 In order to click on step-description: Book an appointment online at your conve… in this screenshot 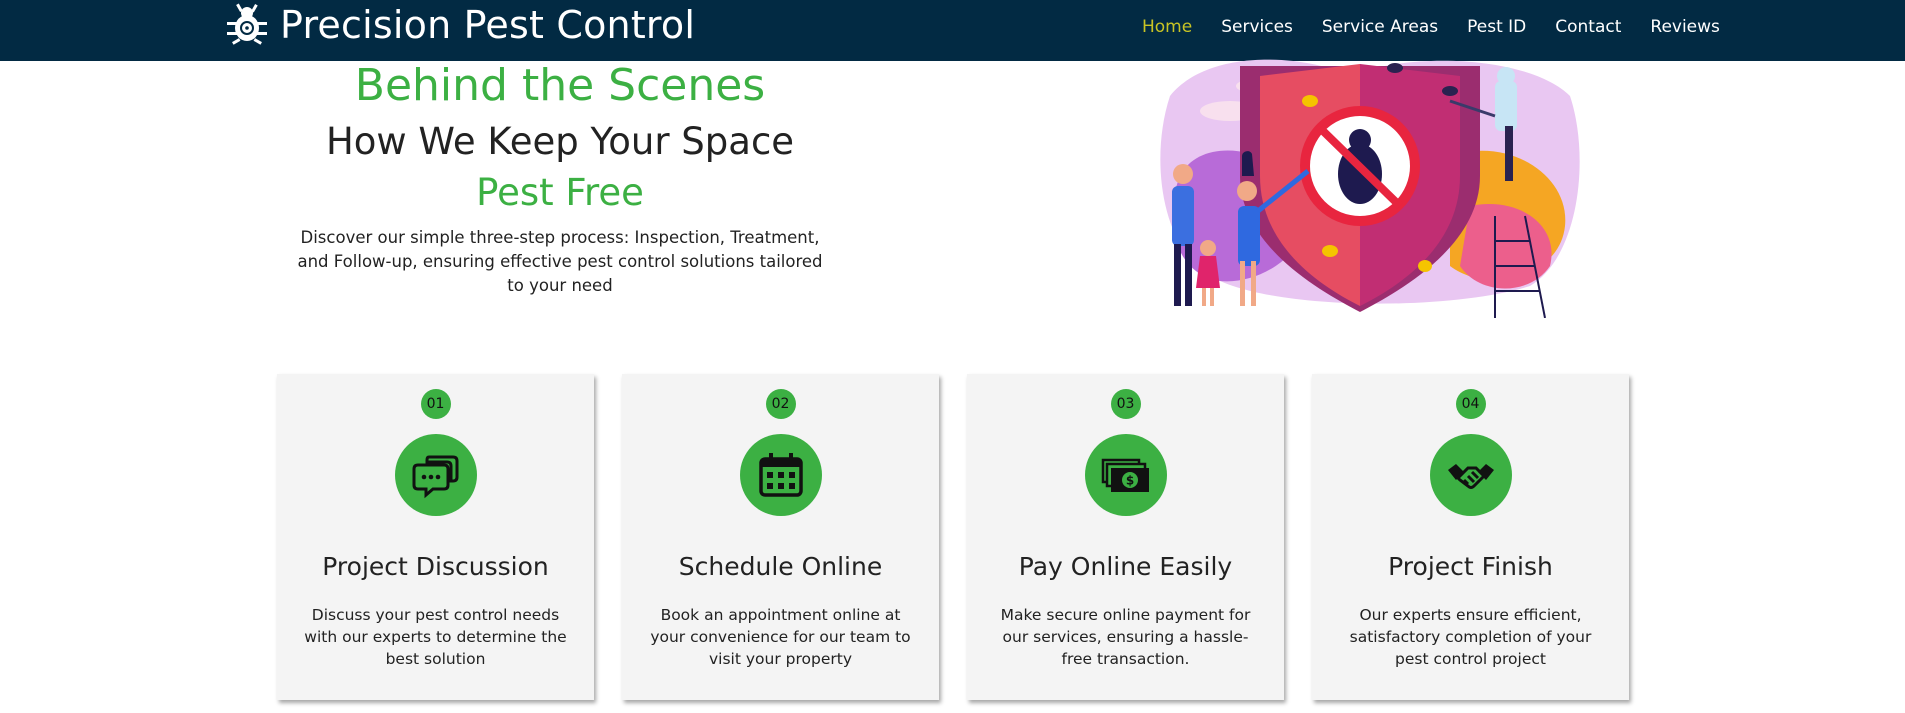, I will do `click(780, 637)`.